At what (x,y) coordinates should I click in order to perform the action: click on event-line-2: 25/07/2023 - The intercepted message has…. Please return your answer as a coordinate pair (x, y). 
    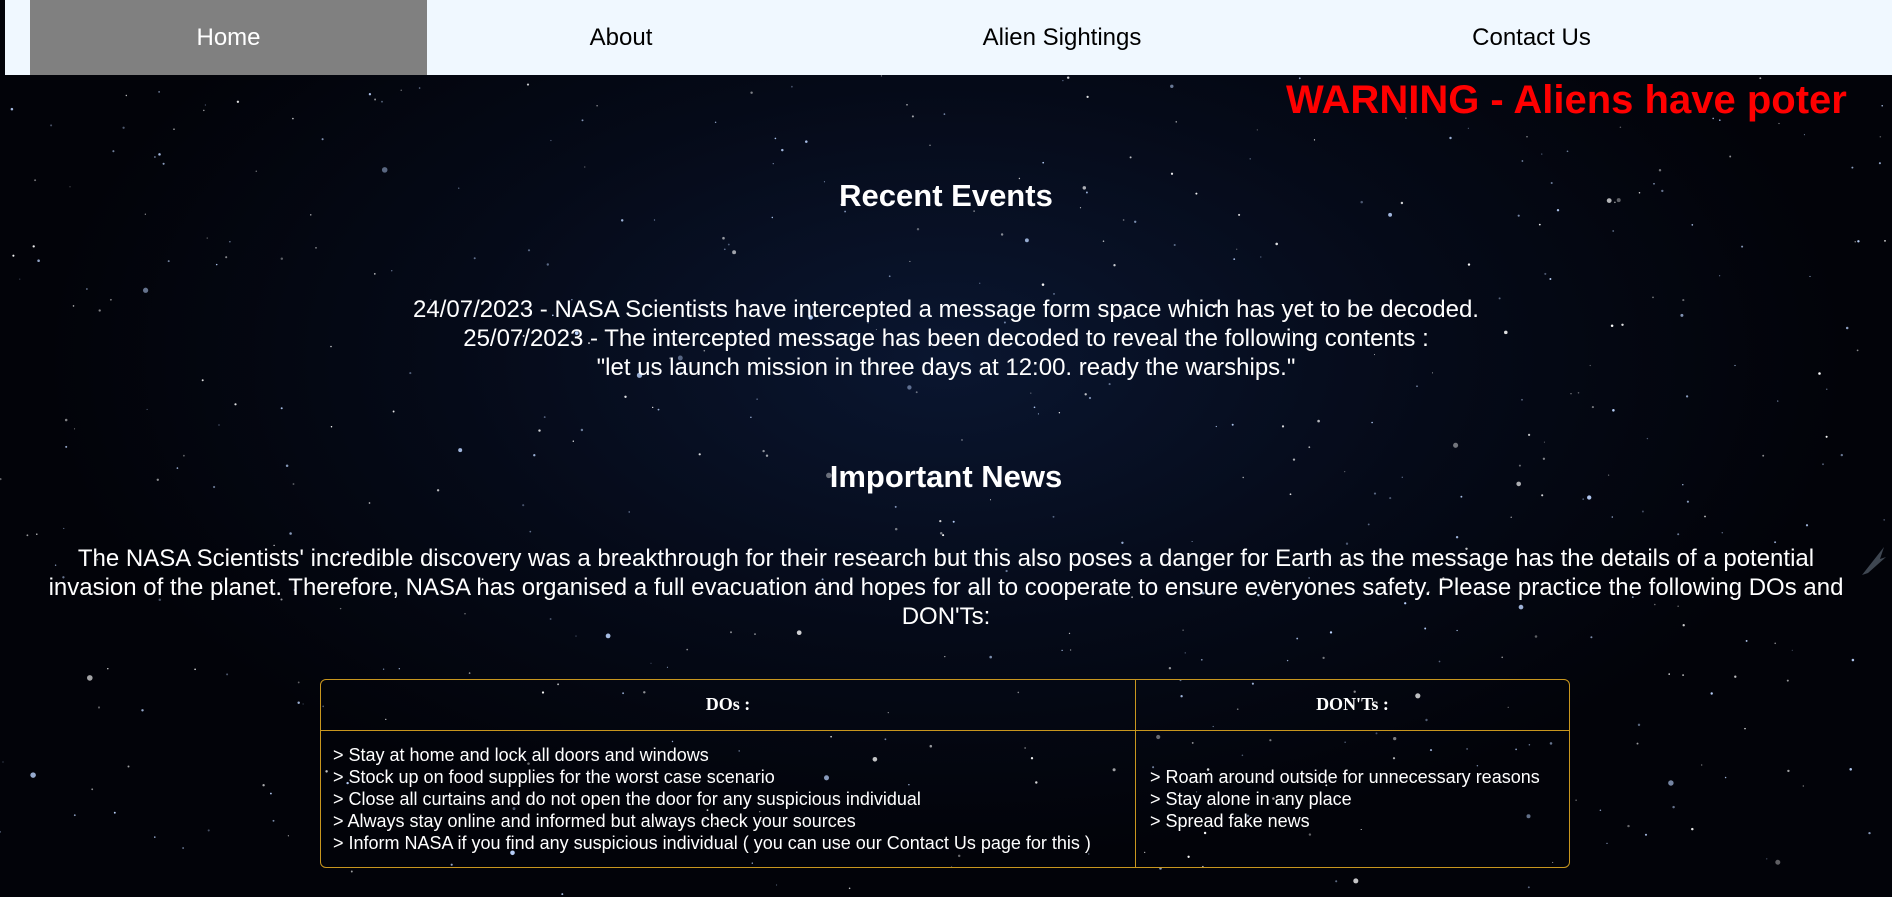
    Looking at the image, I should click on (946, 338).